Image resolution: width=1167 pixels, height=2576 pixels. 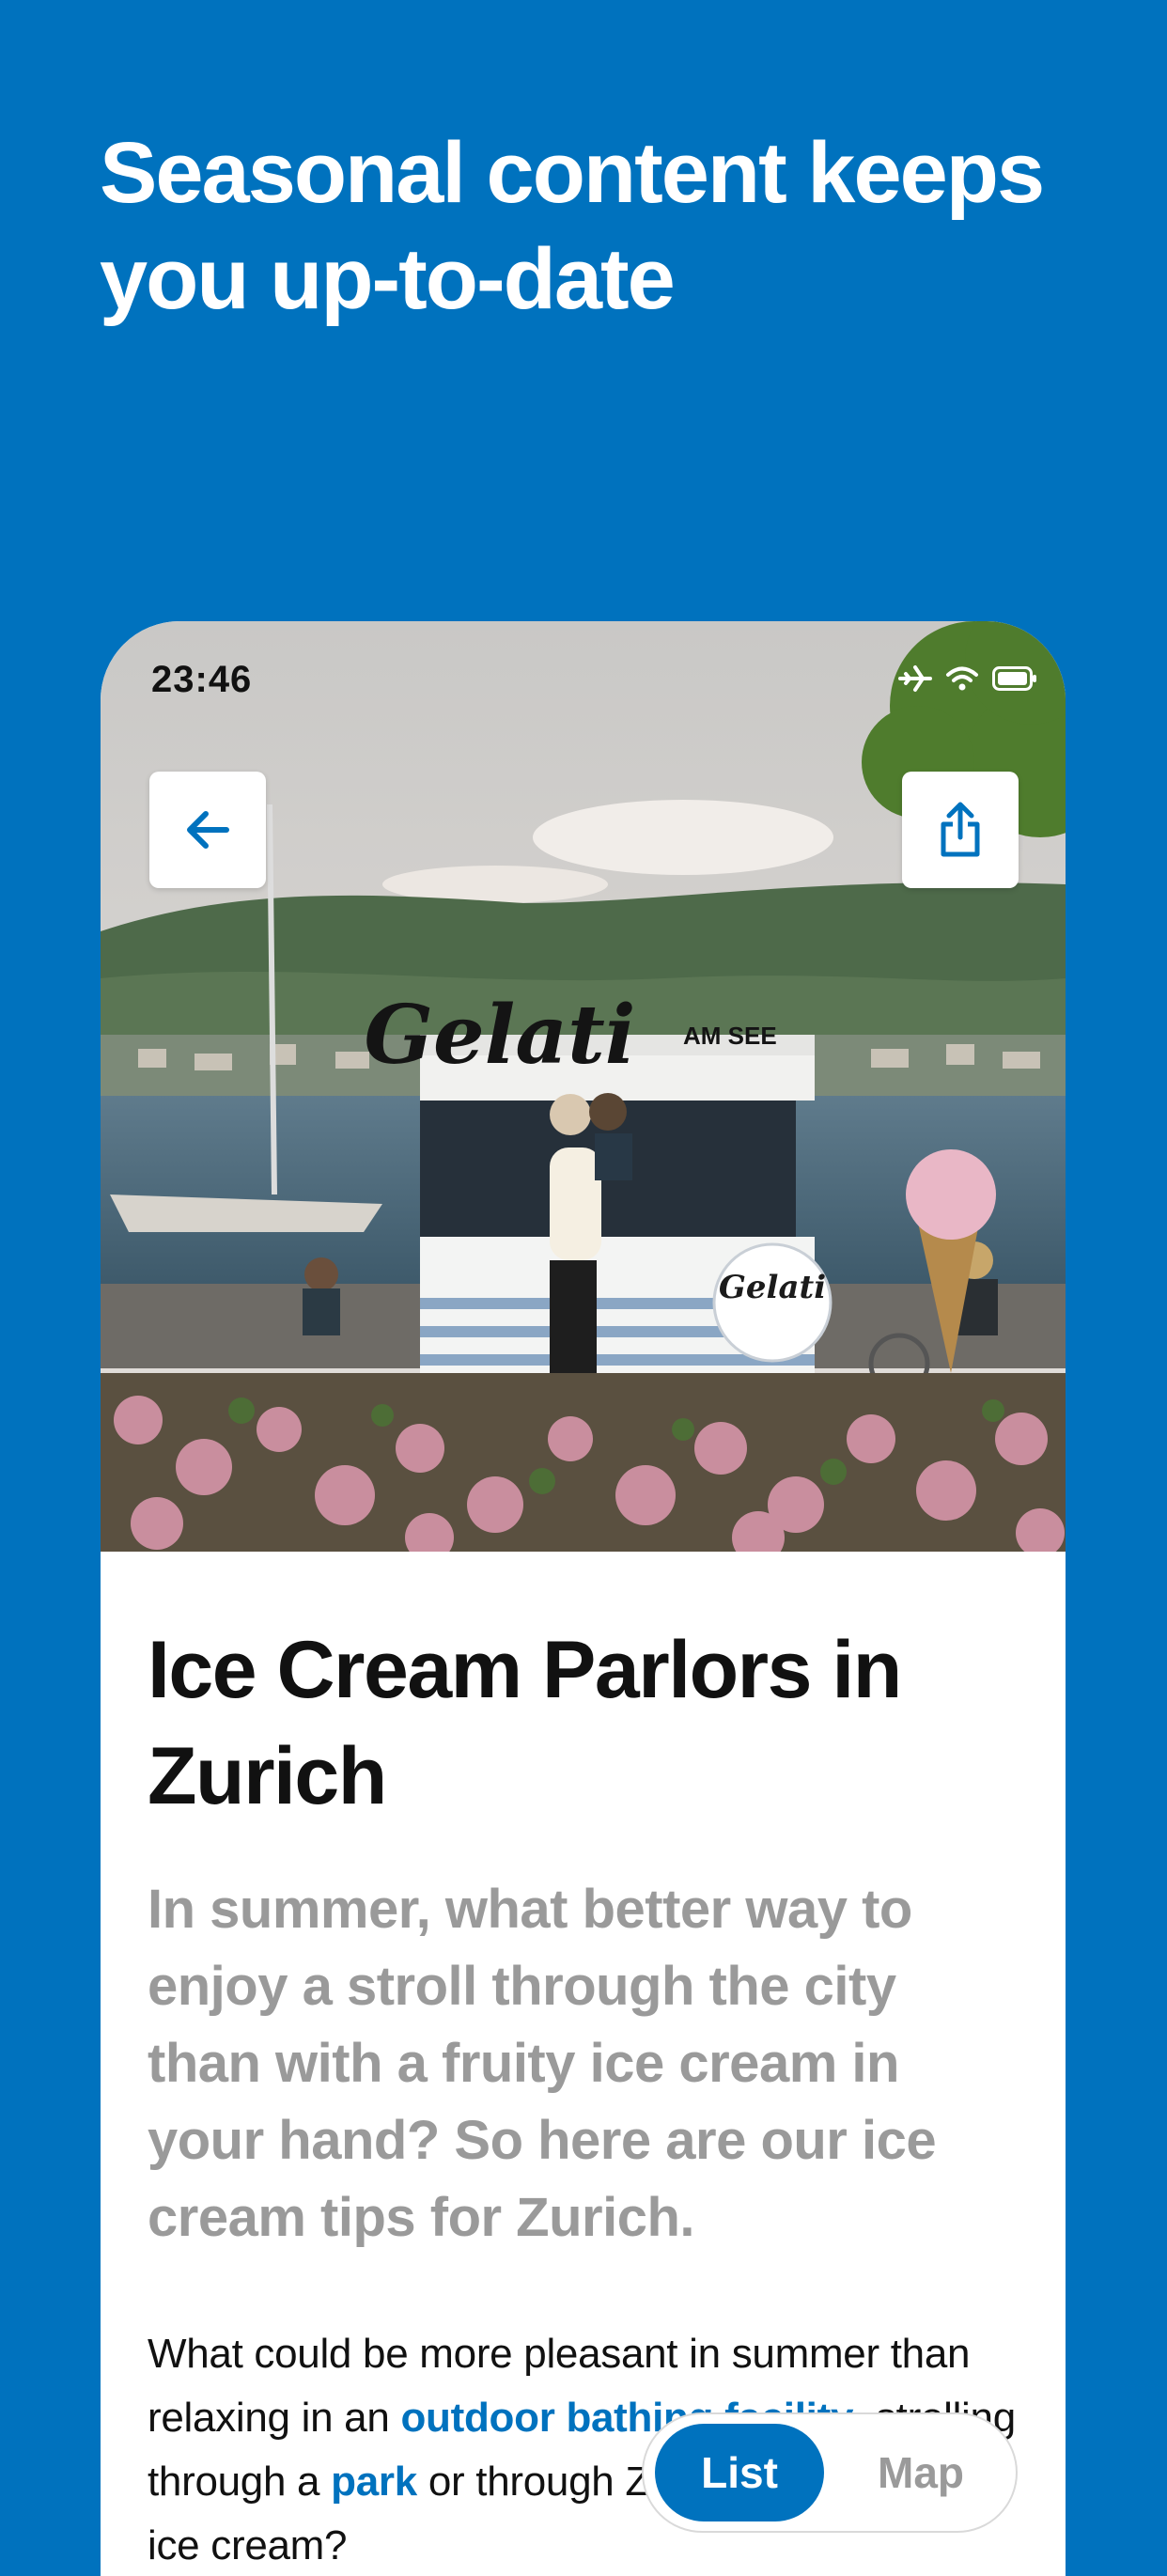 I want to click on back-button, so click(x=207, y=830).